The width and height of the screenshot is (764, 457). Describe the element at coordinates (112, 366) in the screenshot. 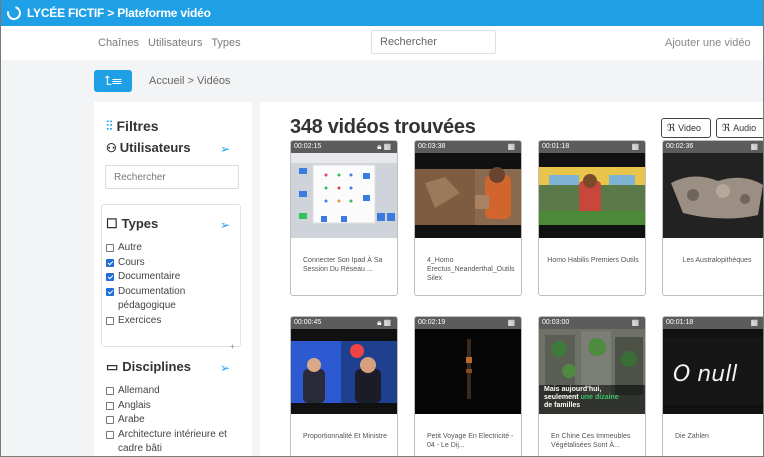

I see `tablet-icon: ▭` at that location.